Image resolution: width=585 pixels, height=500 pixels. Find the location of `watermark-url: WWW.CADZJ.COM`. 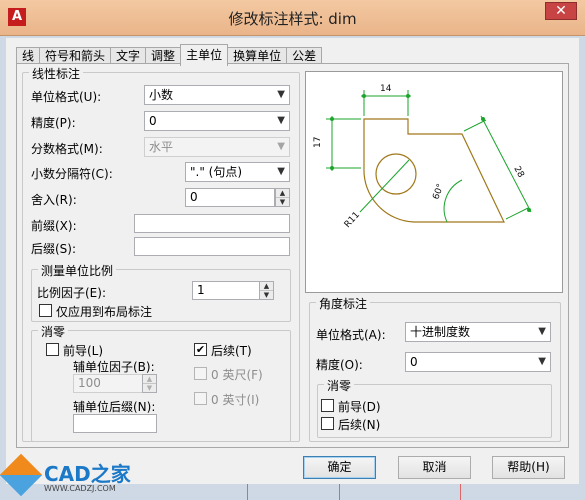

watermark-url: WWW.CADZJ.COM is located at coordinates (80, 488).